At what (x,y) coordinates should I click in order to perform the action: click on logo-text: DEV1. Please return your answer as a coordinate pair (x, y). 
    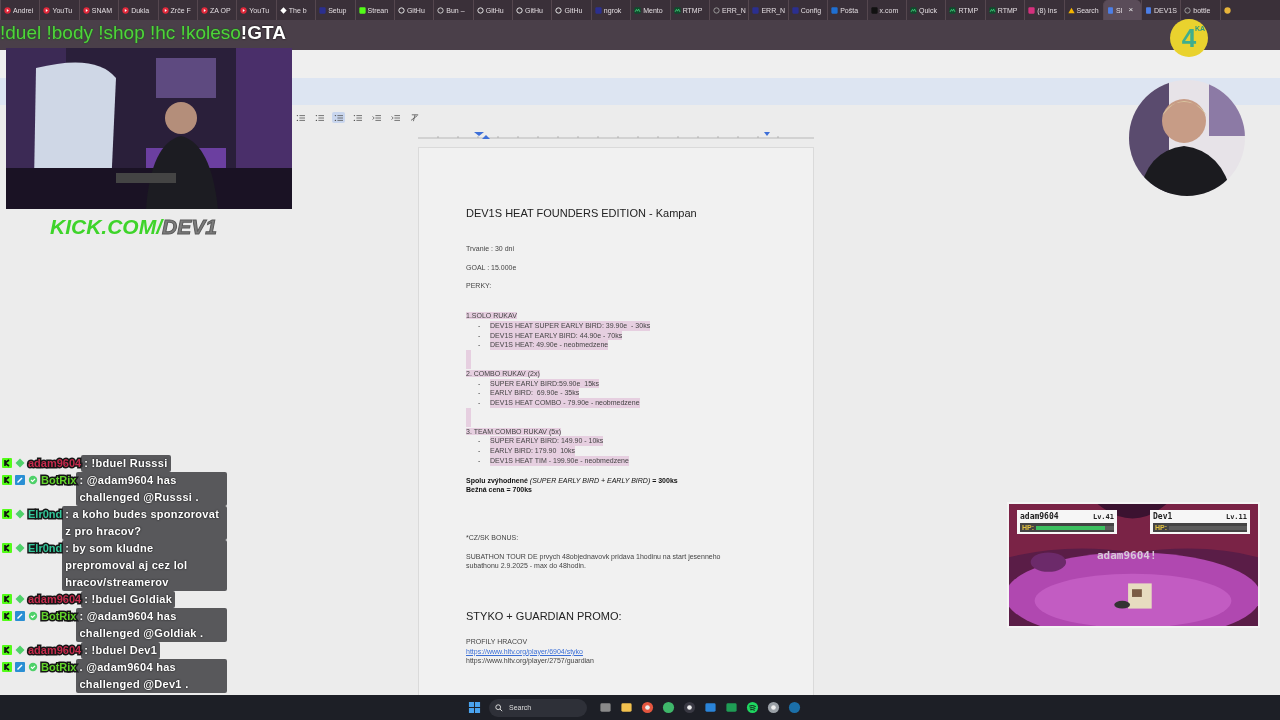
    Looking at the image, I should click on (189, 227).